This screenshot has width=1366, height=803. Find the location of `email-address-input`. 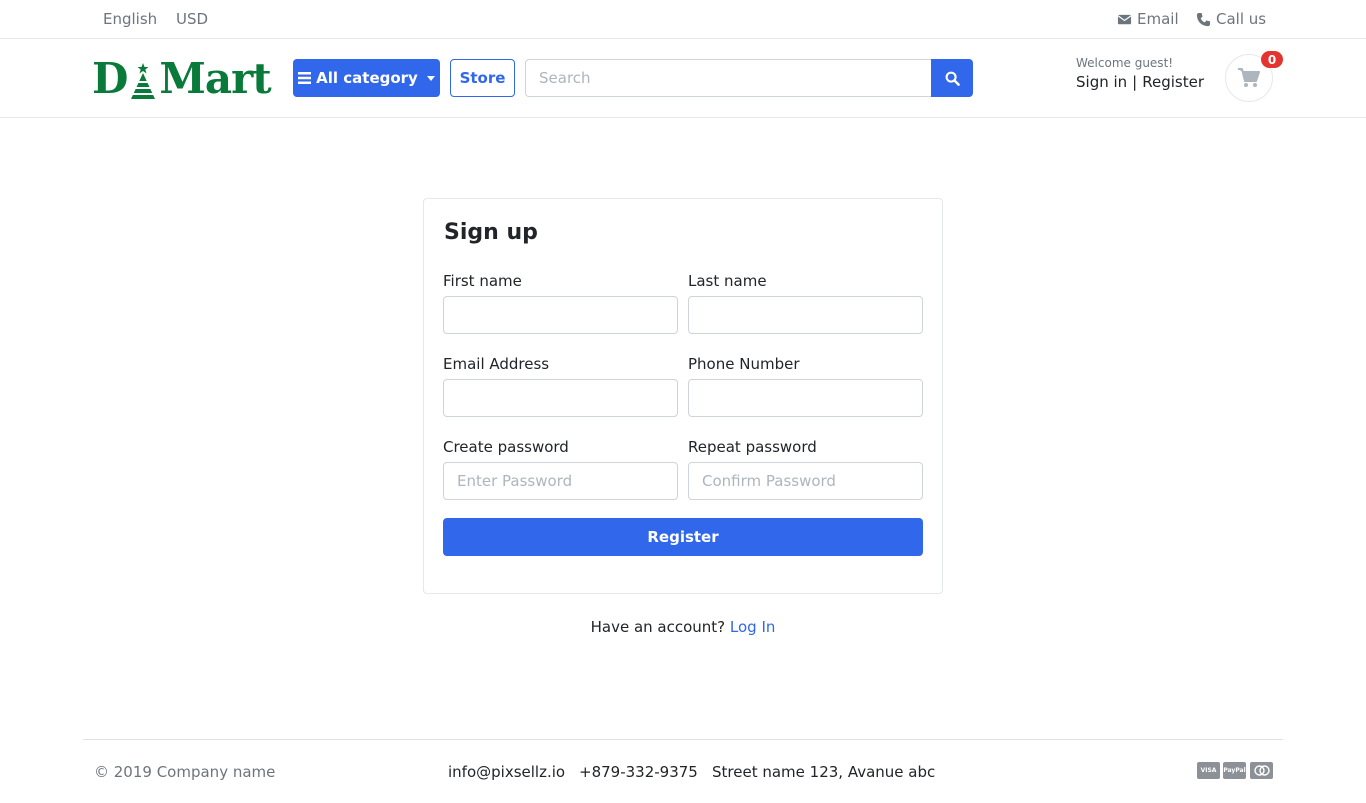

email-address-input is located at coordinates (560, 398).